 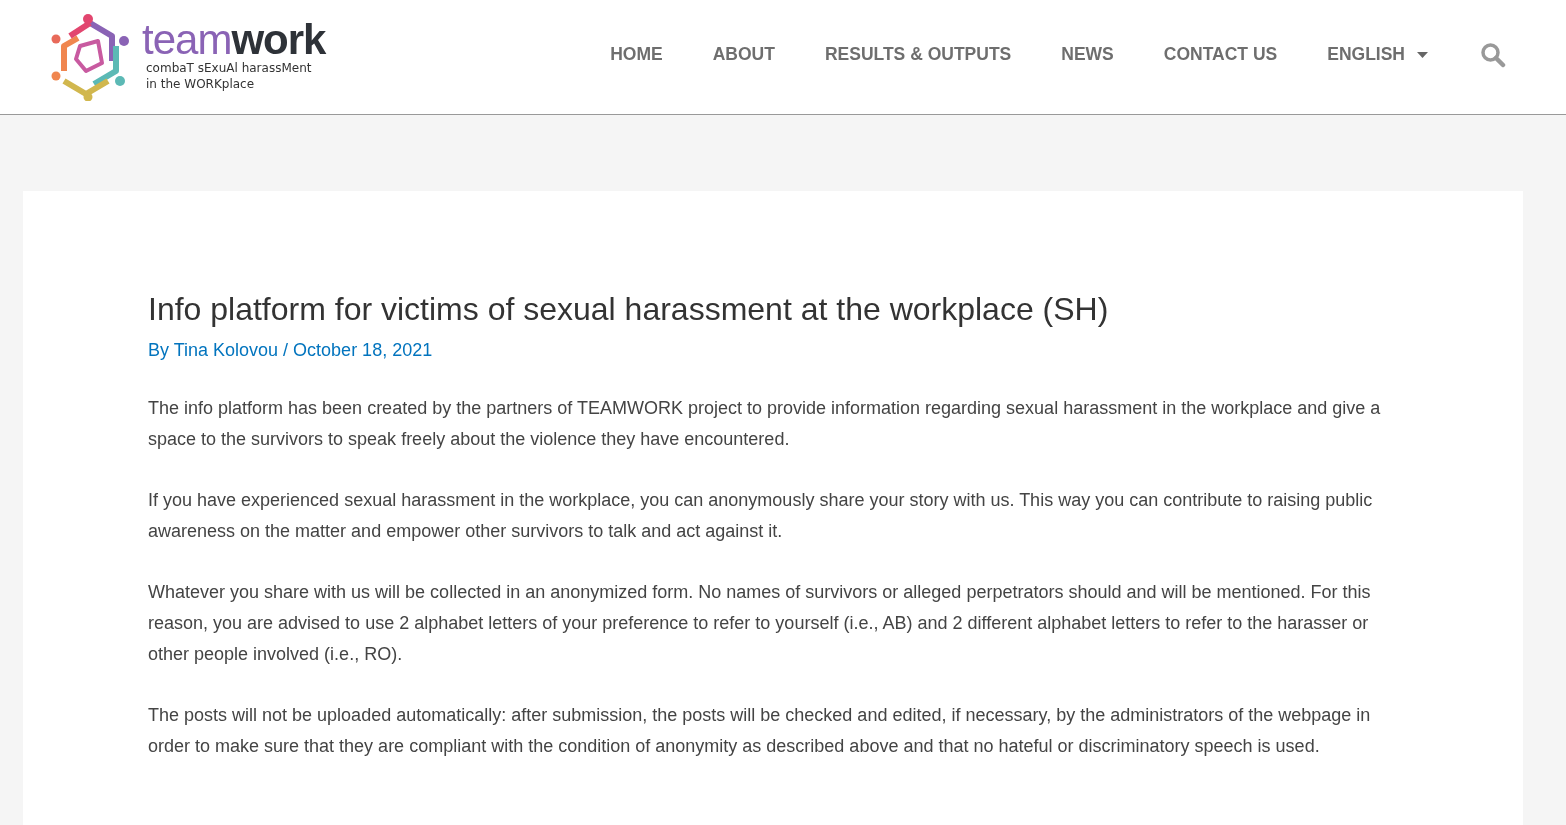 What do you see at coordinates (213, 350) in the screenshot?
I see `author-link: By Tina Kolovou` at bounding box center [213, 350].